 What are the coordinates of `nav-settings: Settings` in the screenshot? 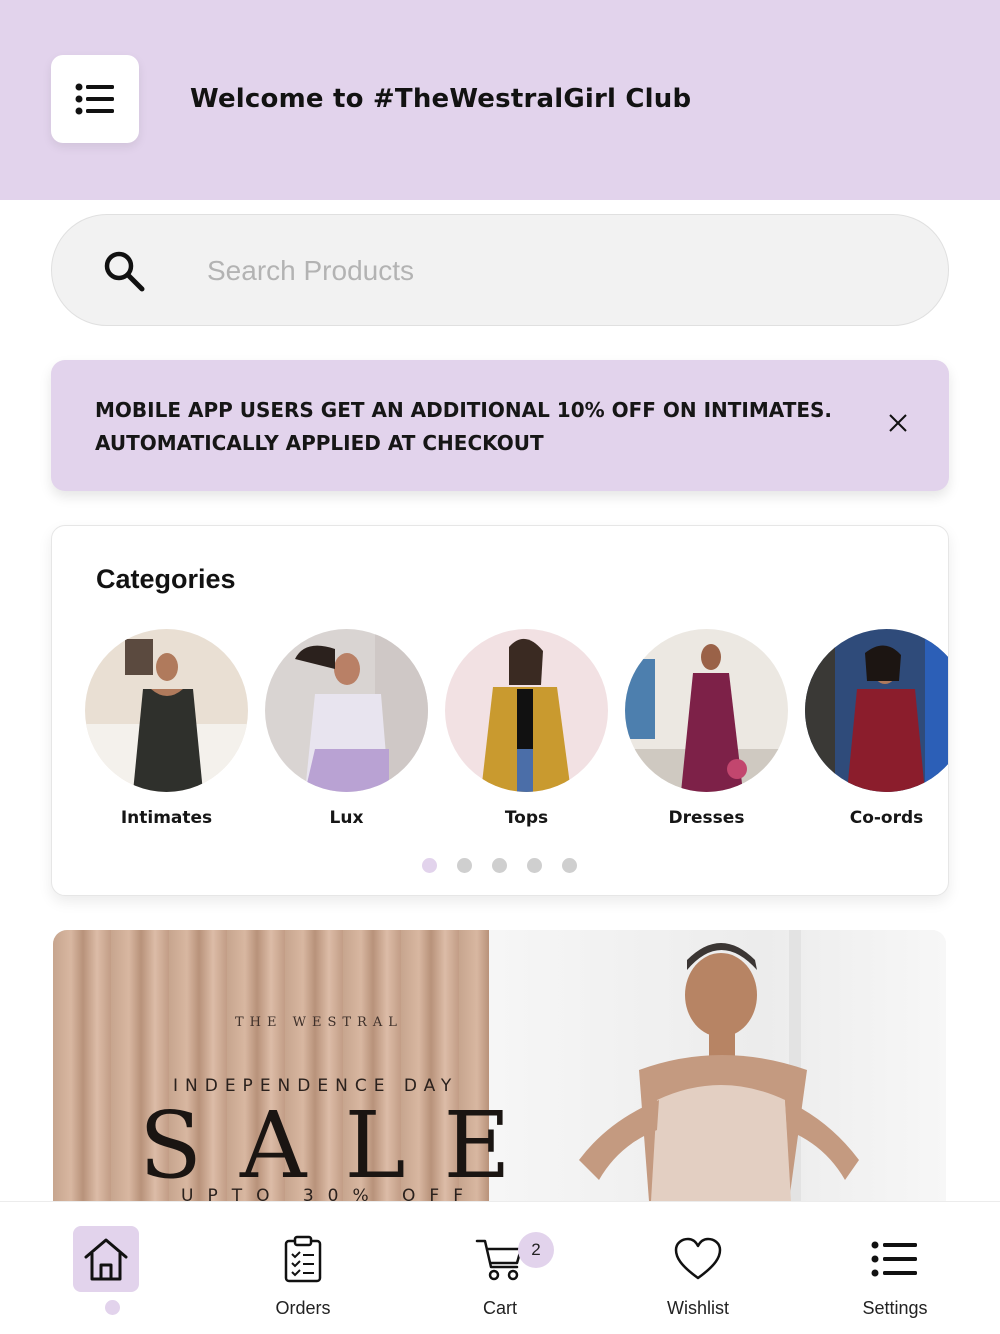 It's located at (895, 1268).